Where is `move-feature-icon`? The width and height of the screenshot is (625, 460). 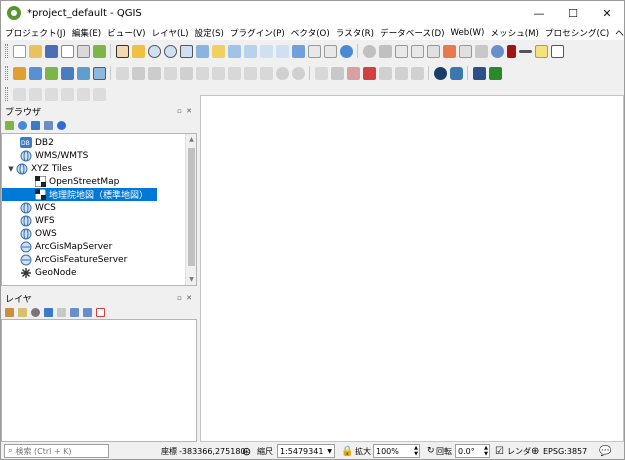
move-feature-icon is located at coordinates (202, 73).